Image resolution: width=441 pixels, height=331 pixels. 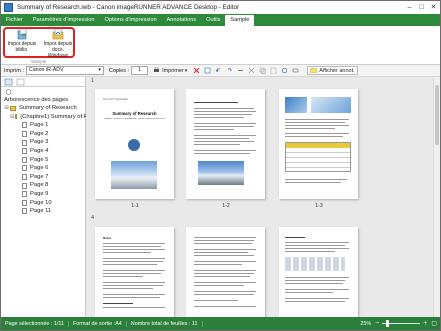 What do you see at coordinates (377, 323) in the screenshot?
I see `zoom-out-icon: −` at bounding box center [377, 323].